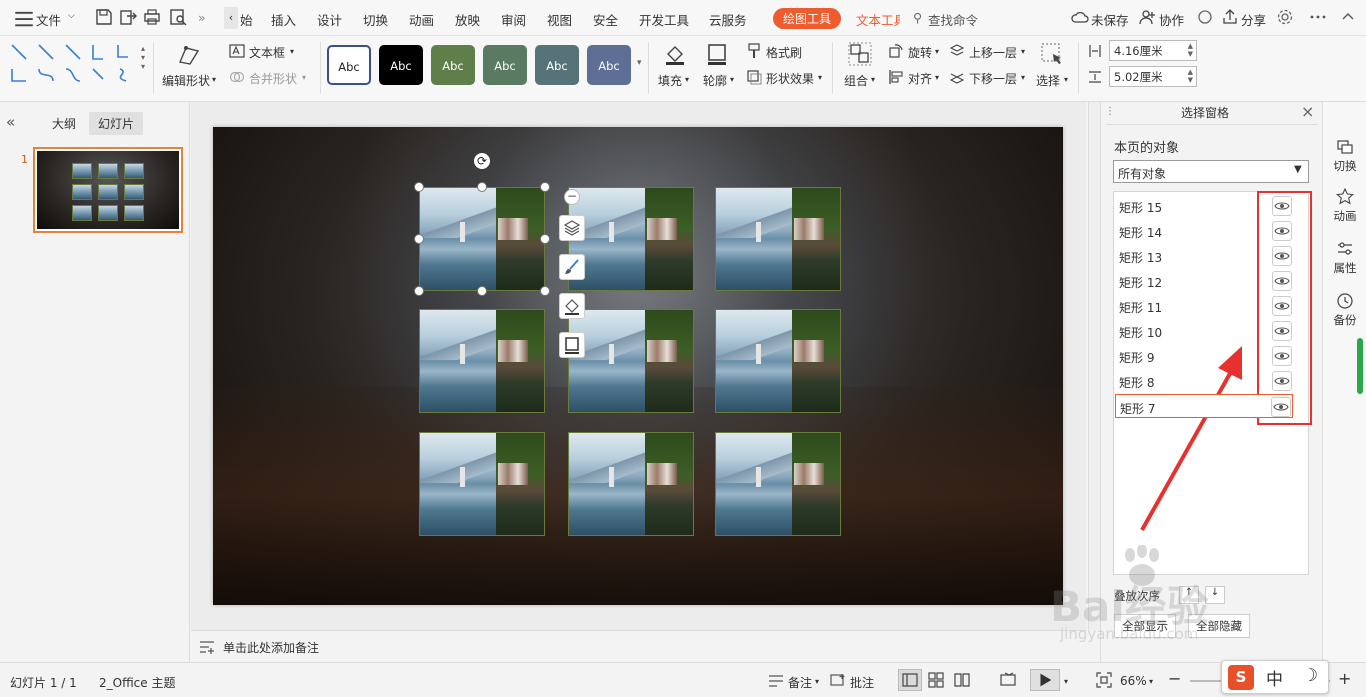 The height and width of the screenshot is (697, 1366). I want to click on comments-button: 批注, so click(862, 682).